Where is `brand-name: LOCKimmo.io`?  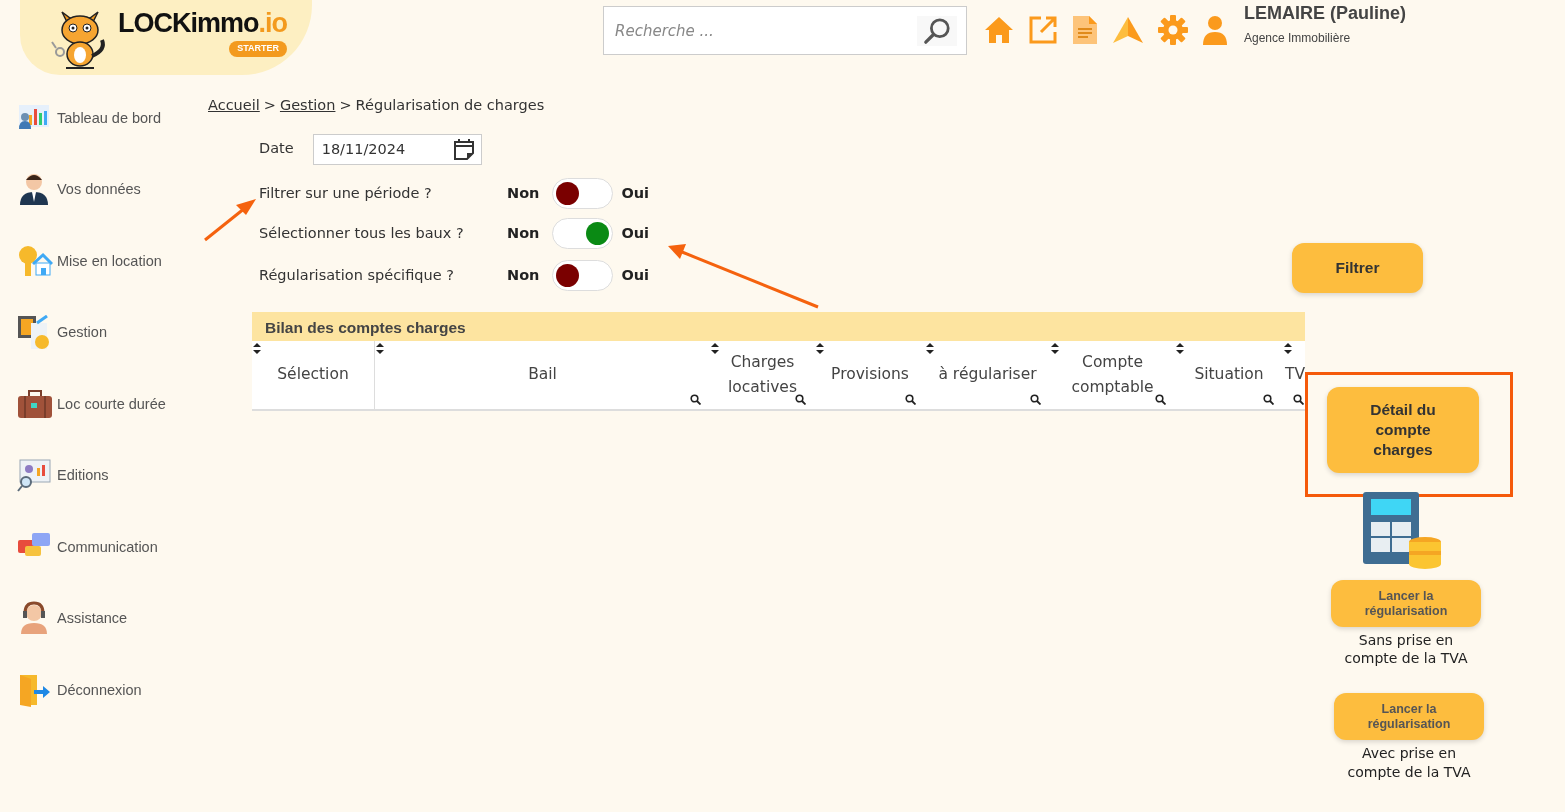
brand-name: LOCKimmo.io is located at coordinates (202, 24).